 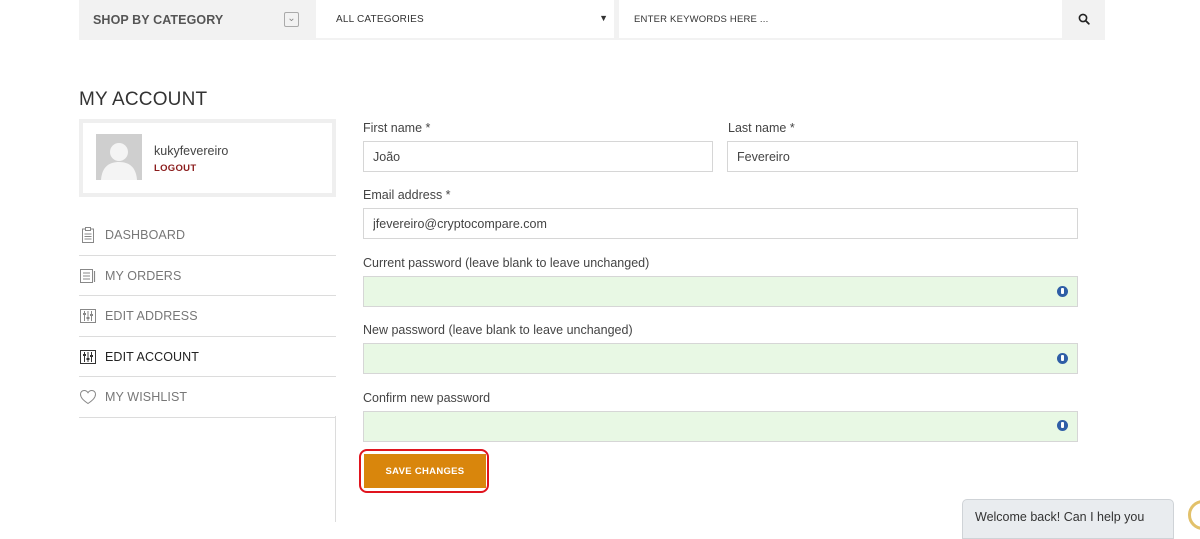 What do you see at coordinates (761, 128) in the screenshot?
I see `last-name-label: Last name *` at bounding box center [761, 128].